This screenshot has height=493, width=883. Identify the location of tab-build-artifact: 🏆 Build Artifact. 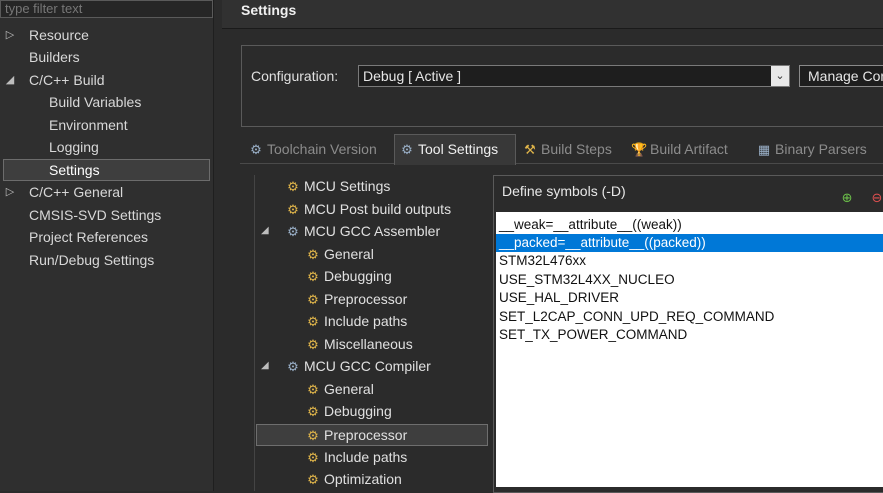
(679, 149).